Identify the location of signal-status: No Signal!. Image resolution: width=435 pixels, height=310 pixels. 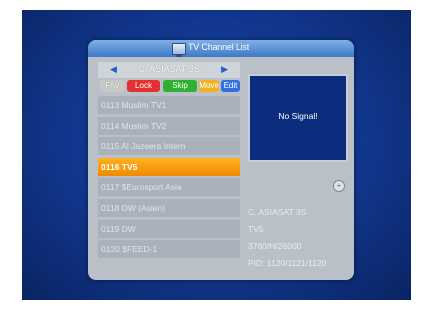
(298, 116).